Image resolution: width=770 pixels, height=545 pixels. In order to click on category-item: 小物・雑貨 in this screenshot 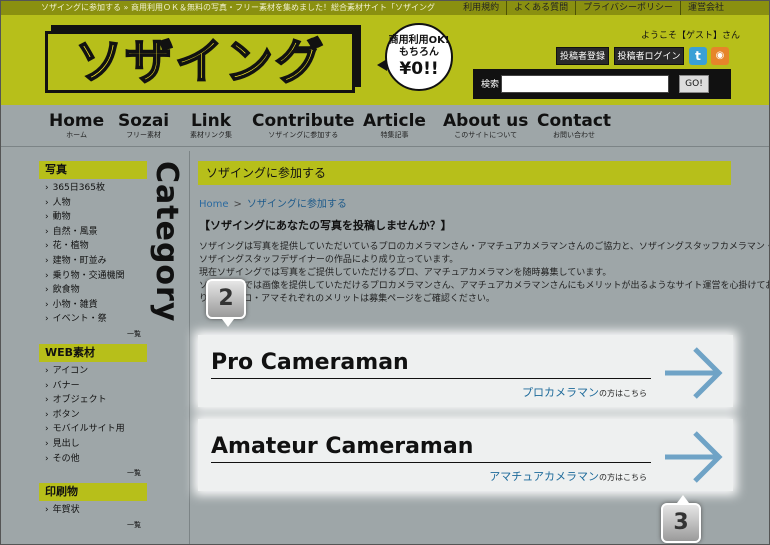, I will do `click(96, 305)`.